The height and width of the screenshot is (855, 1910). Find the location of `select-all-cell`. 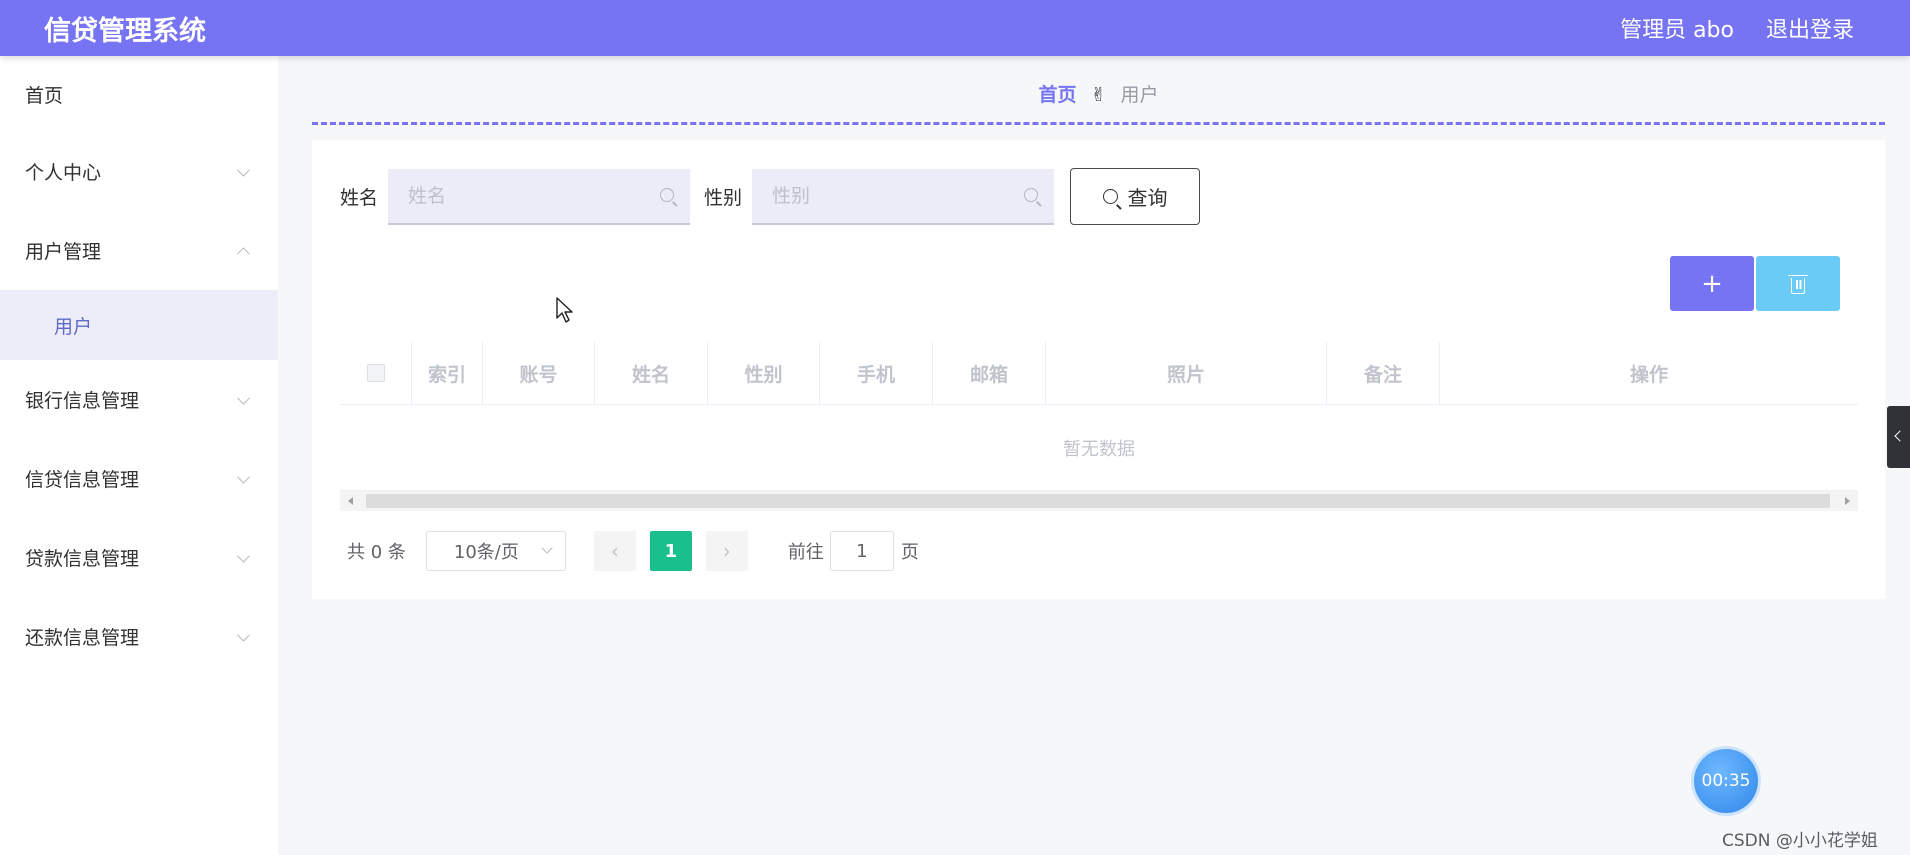

select-all-cell is located at coordinates (376, 373).